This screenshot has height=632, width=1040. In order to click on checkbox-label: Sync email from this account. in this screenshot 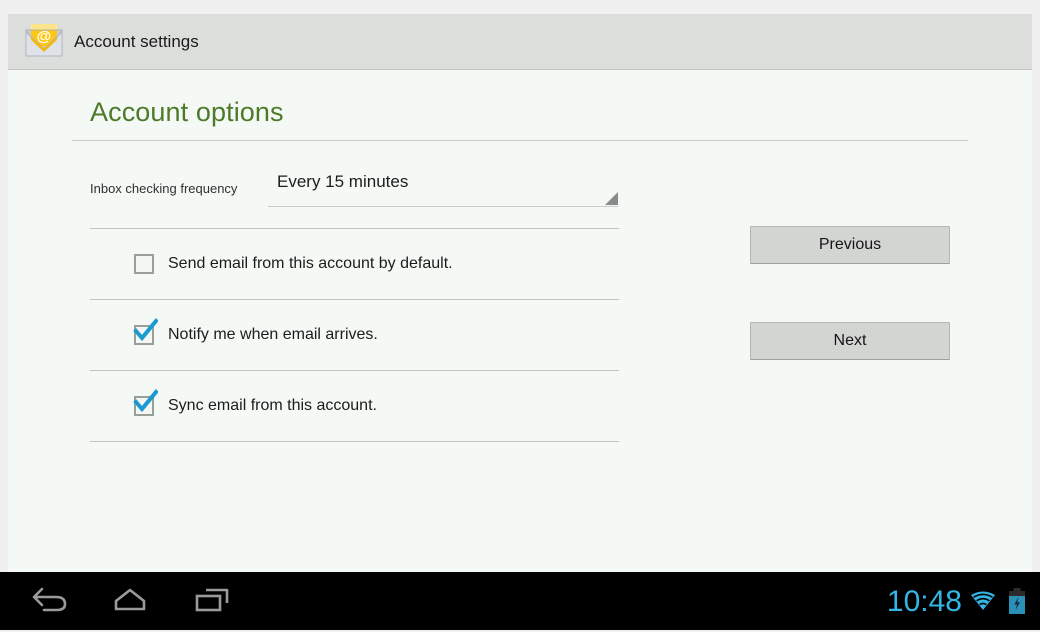, I will do `click(272, 405)`.